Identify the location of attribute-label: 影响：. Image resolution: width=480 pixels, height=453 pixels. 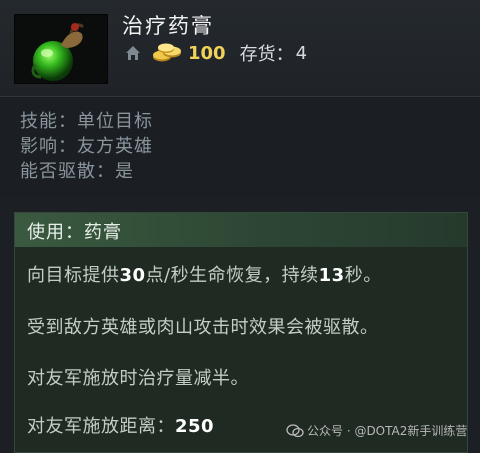
(48, 146).